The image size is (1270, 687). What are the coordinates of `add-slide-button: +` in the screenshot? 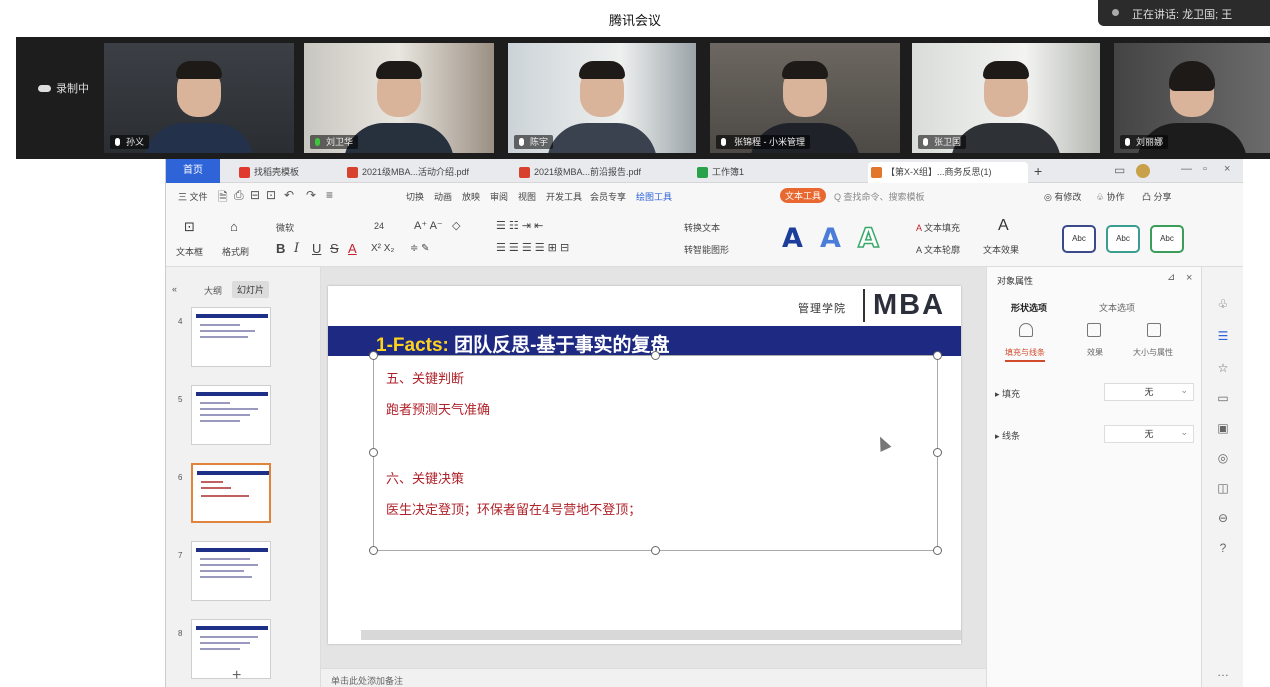 It's located at (236, 676).